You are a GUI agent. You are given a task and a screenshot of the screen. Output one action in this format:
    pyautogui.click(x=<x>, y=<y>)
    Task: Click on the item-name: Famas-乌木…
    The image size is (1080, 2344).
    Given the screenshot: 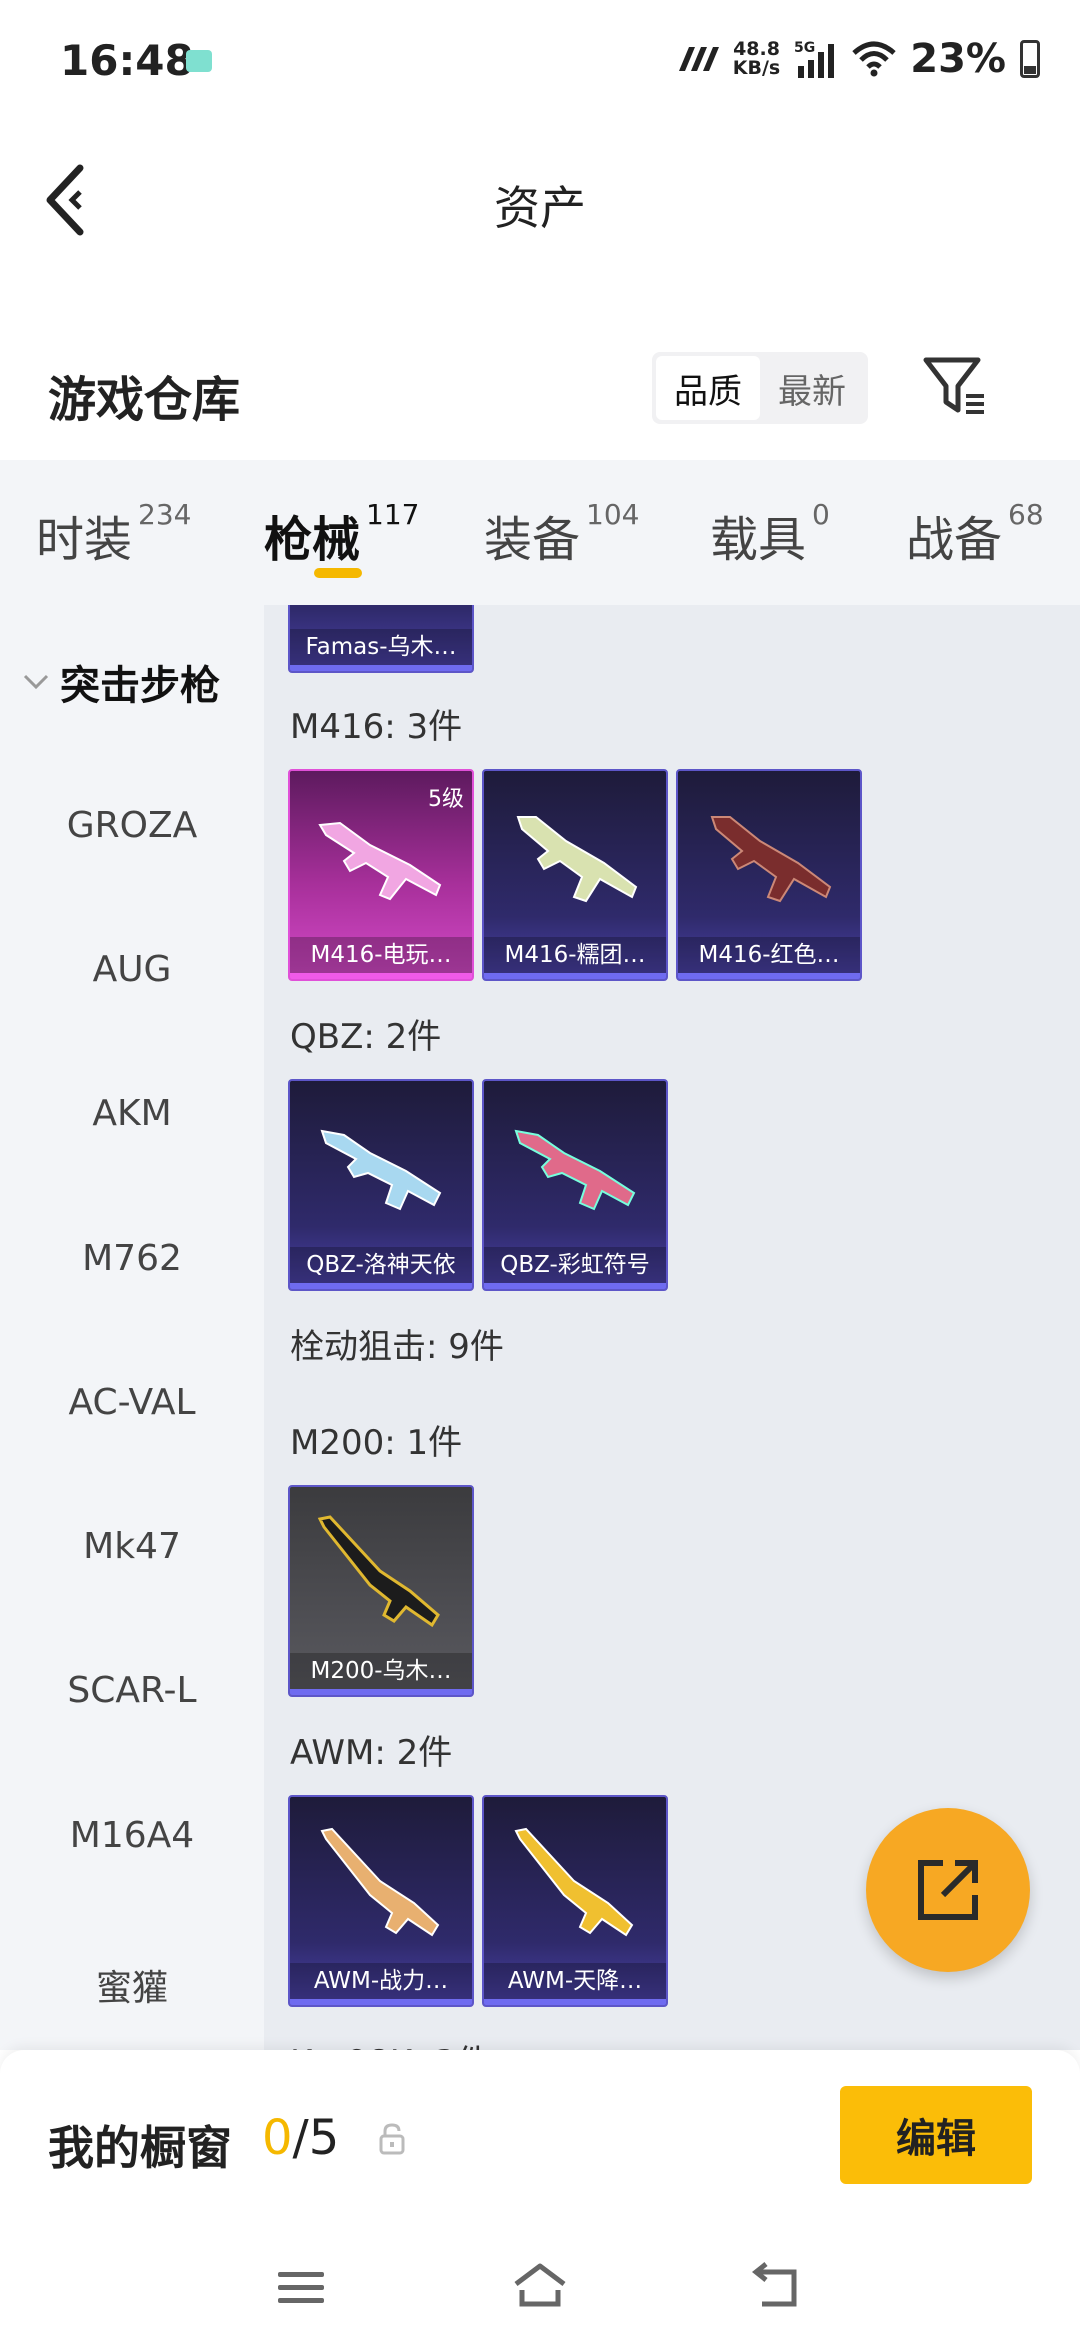 What is the action you would take?
    pyautogui.click(x=381, y=647)
    